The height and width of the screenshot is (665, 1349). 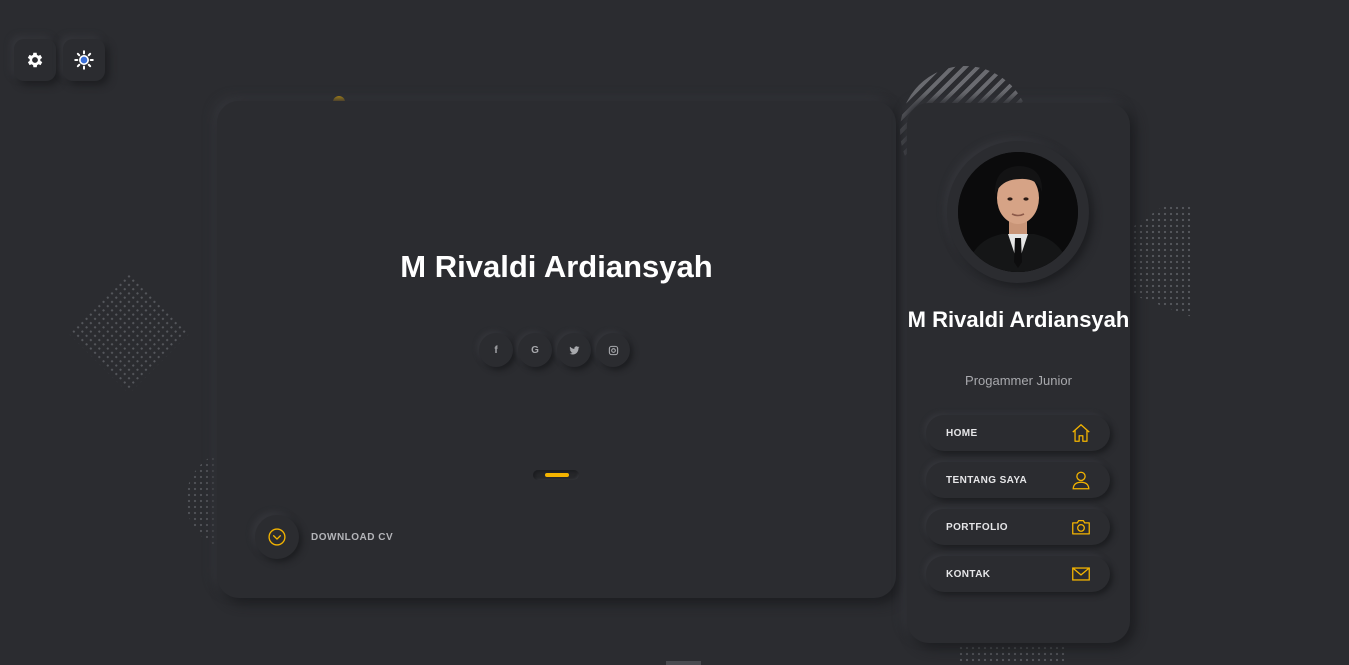 I want to click on settings-button, so click(x=35, y=60).